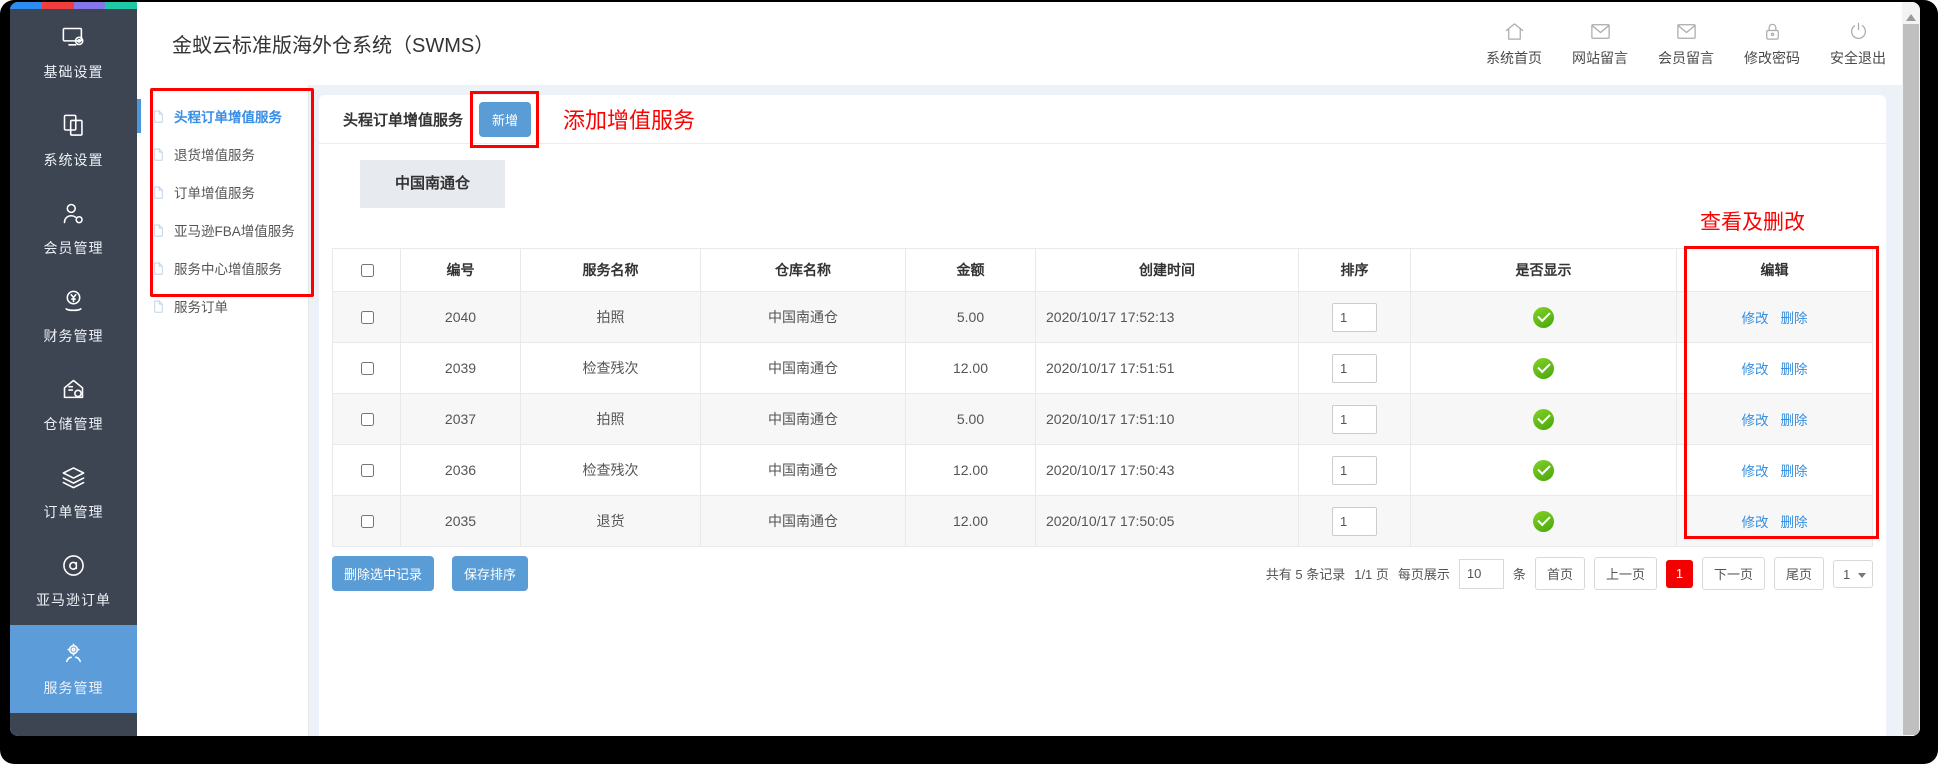 The height and width of the screenshot is (764, 1938). What do you see at coordinates (610, 470) in the screenshot?
I see `cell-service: 检查残次` at bounding box center [610, 470].